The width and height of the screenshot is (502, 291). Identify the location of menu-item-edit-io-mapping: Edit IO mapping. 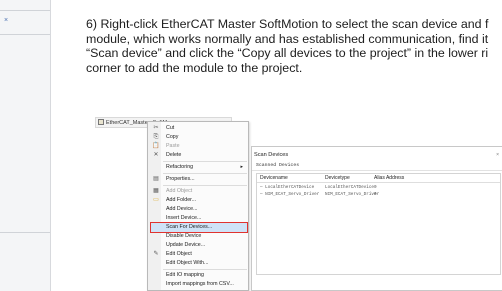
(199, 275).